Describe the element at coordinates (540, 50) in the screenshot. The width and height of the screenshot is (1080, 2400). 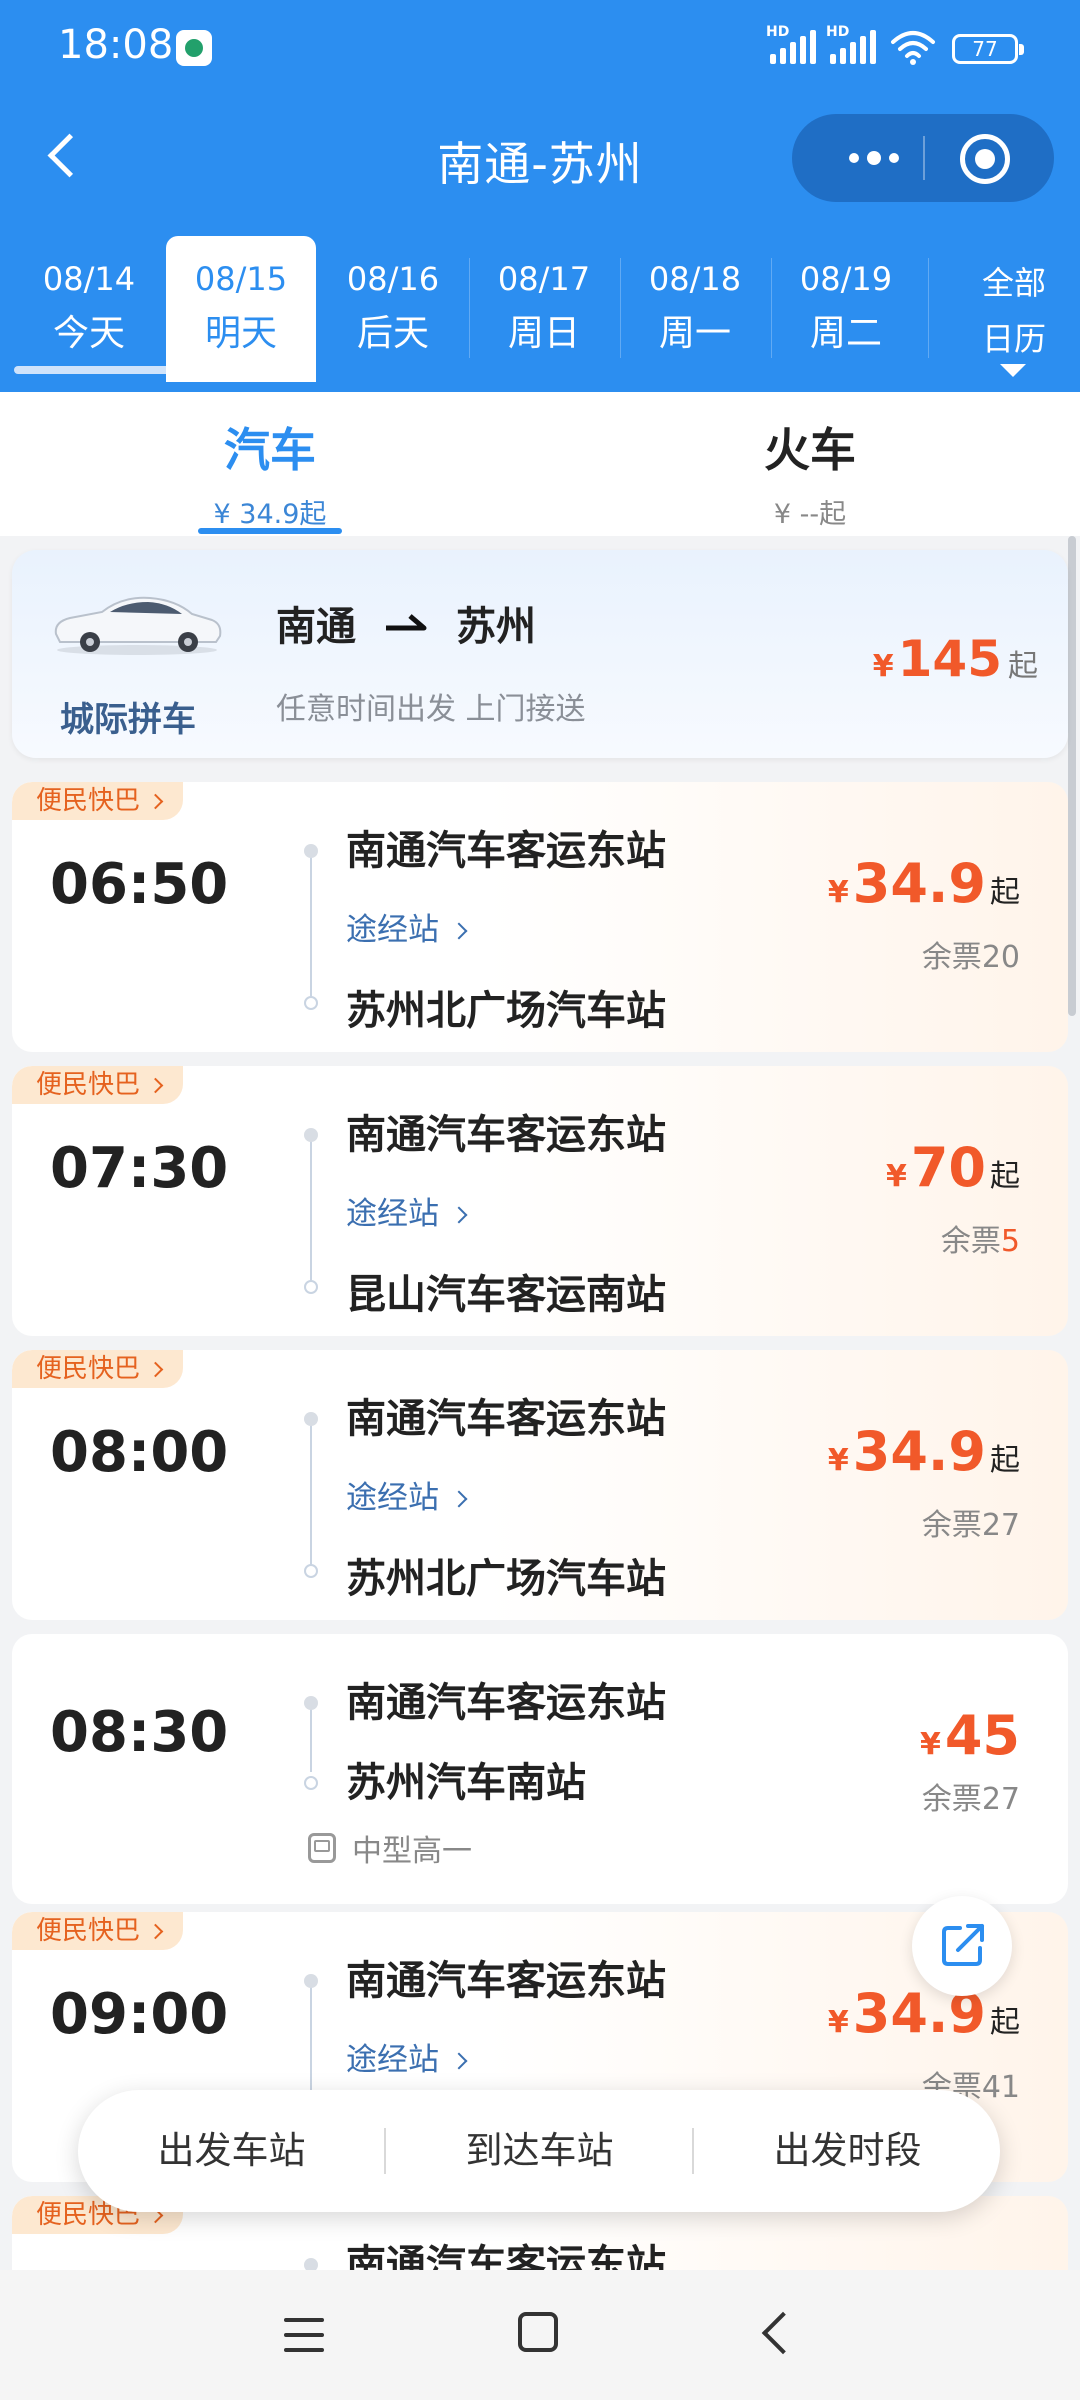
I see `status-bar: 18:08 HD HD 77` at that location.